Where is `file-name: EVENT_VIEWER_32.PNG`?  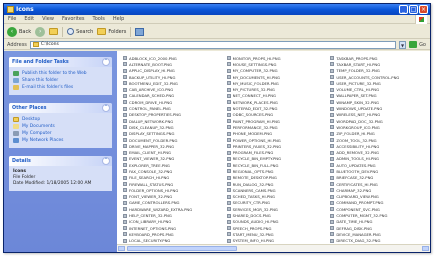
file-name: EVENT_VIEWER_32.PNG is located at coordinates (152, 159).